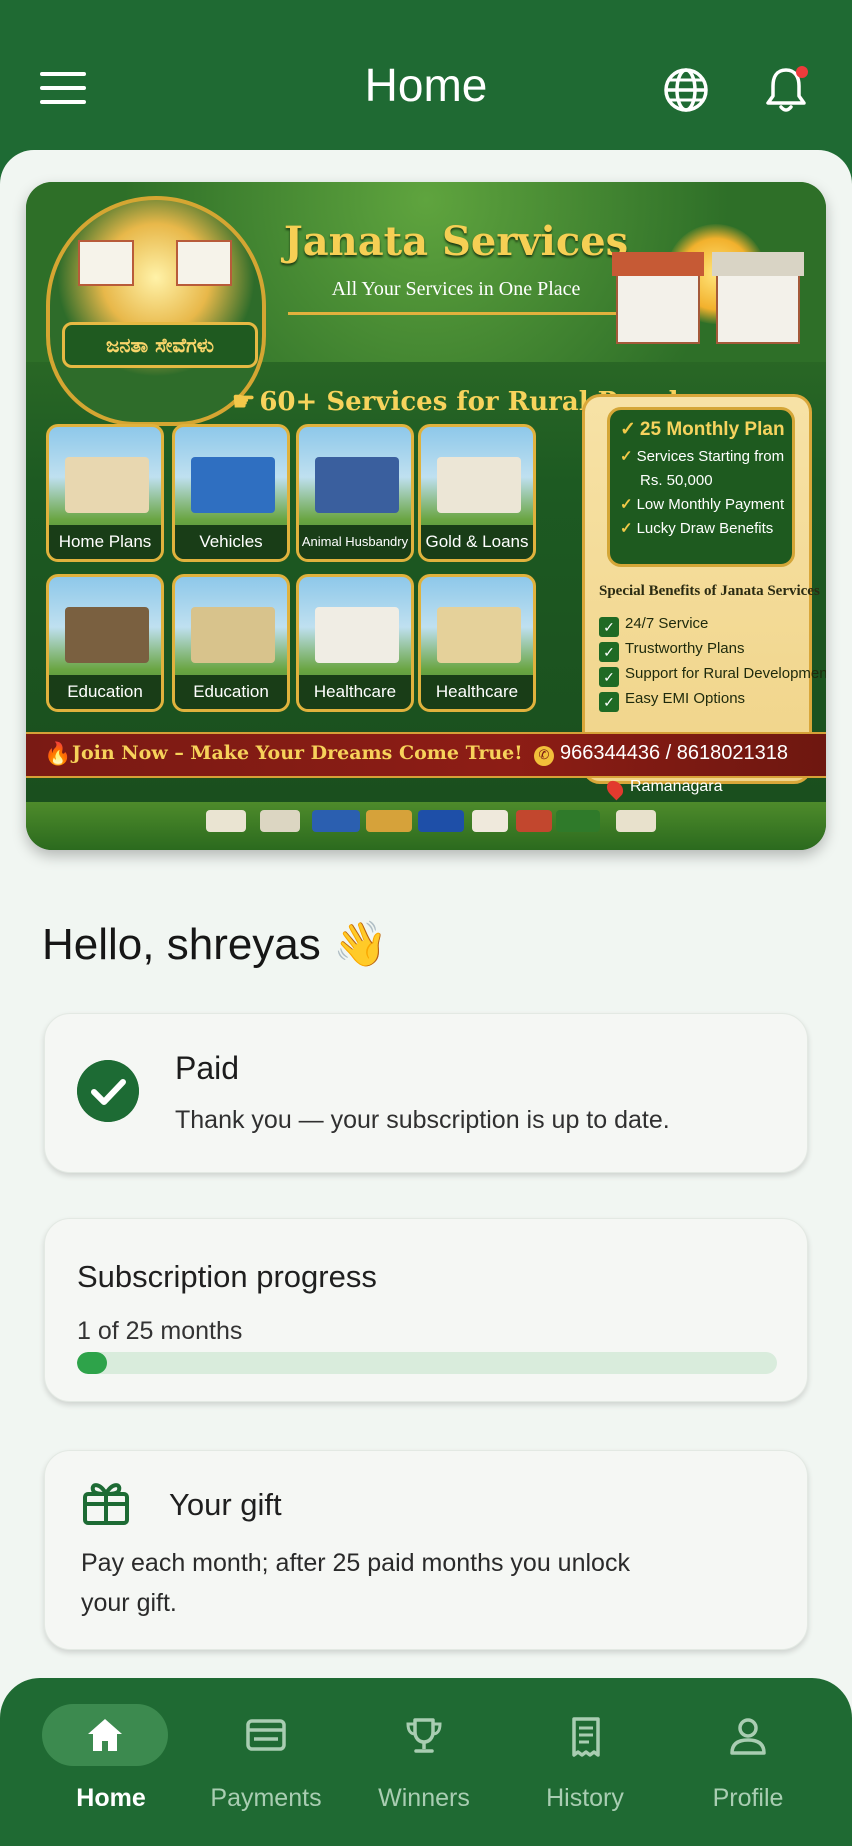  I want to click on nav-label: History, so click(585, 1798).